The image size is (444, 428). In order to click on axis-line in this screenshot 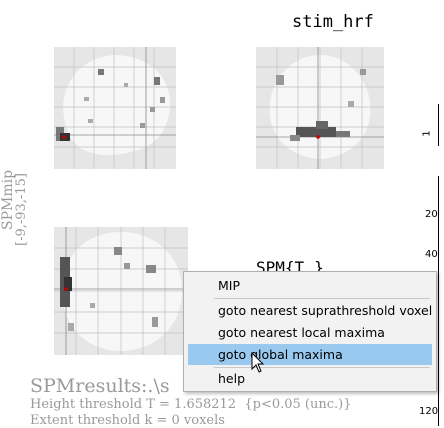, I will do `click(438, 301)`.